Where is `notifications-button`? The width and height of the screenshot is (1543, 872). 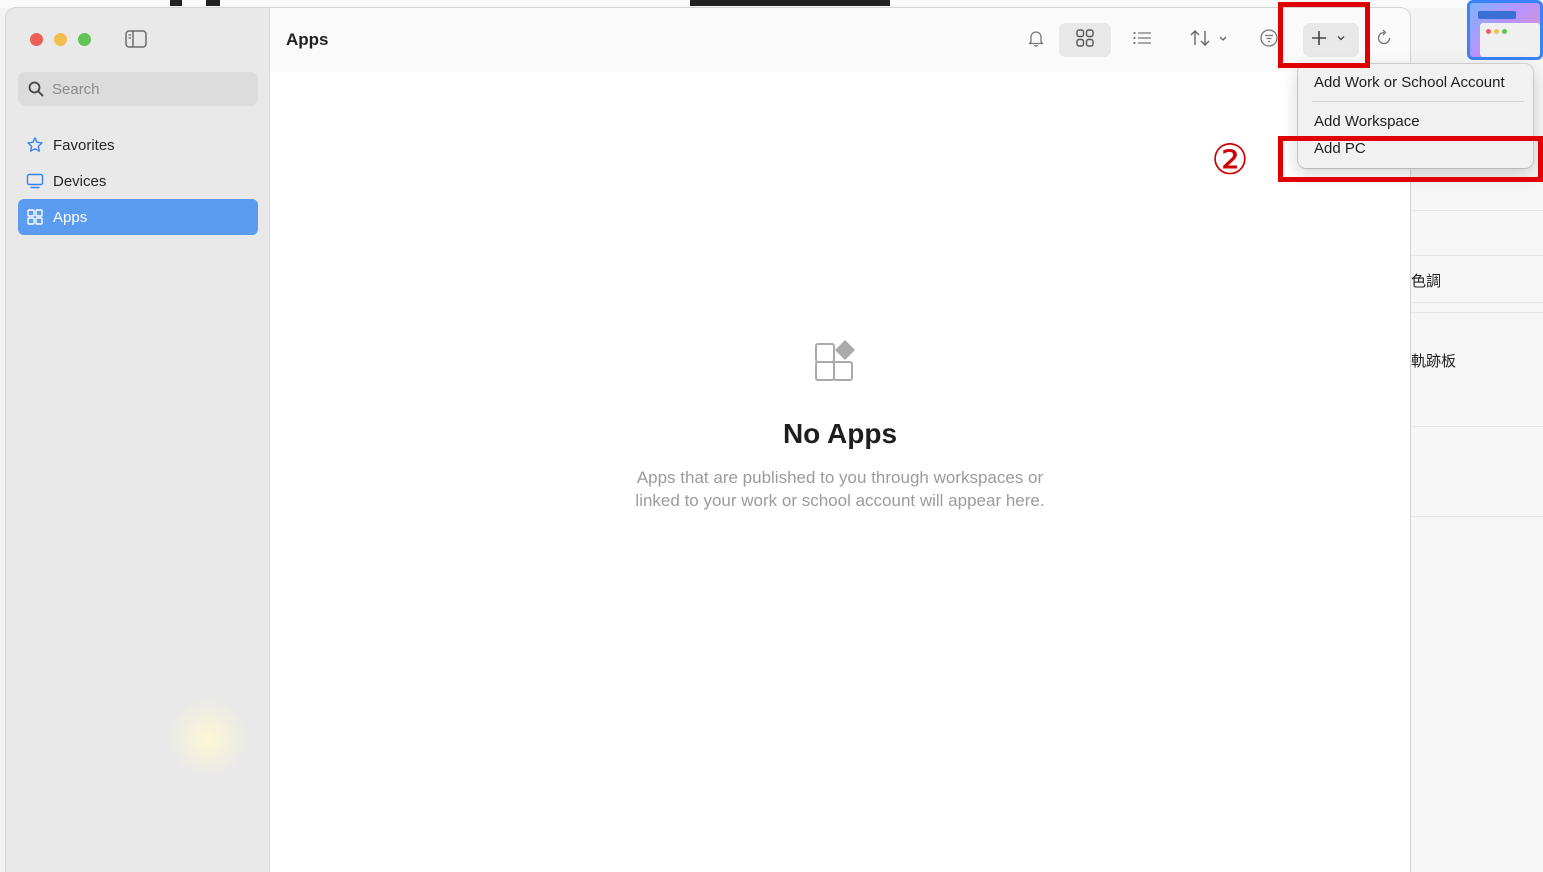 notifications-button is located at coordinates (1036, 40).